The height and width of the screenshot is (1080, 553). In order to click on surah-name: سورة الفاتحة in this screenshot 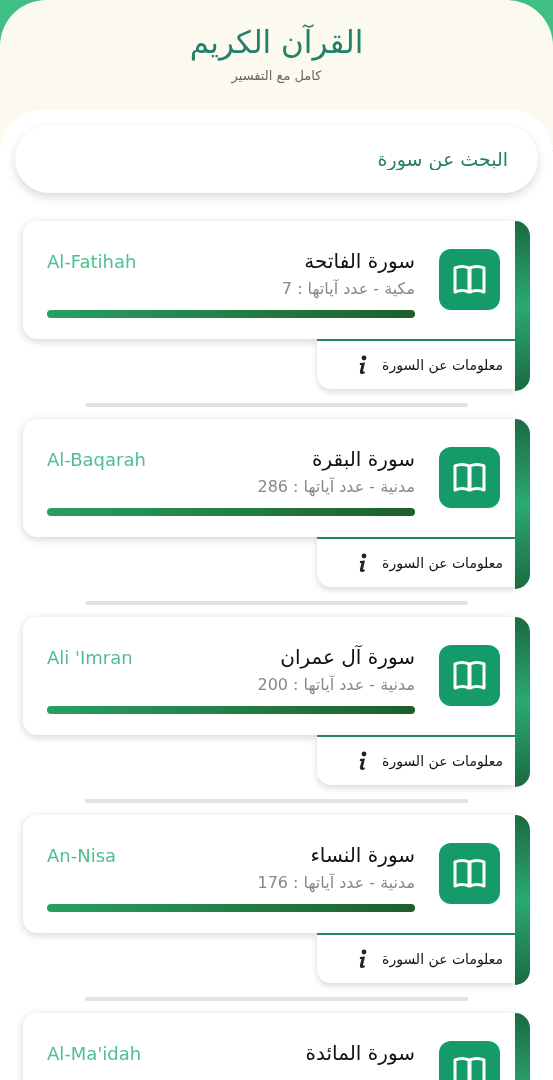, I will do `click(359, 261)`.